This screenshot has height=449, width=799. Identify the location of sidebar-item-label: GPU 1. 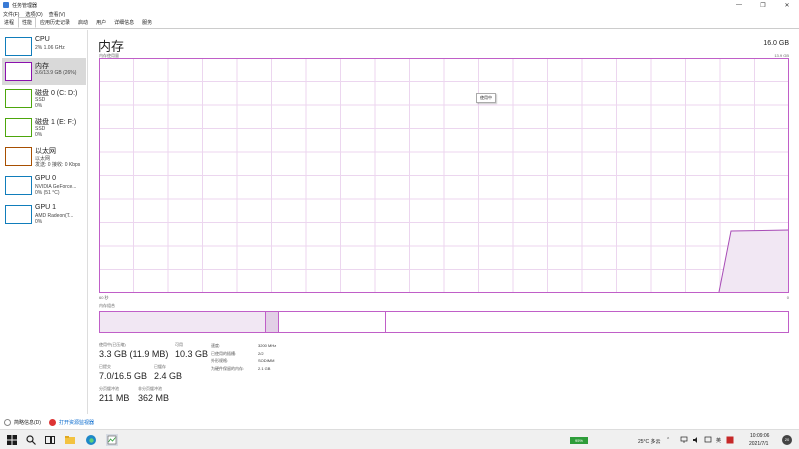
(46, 207).